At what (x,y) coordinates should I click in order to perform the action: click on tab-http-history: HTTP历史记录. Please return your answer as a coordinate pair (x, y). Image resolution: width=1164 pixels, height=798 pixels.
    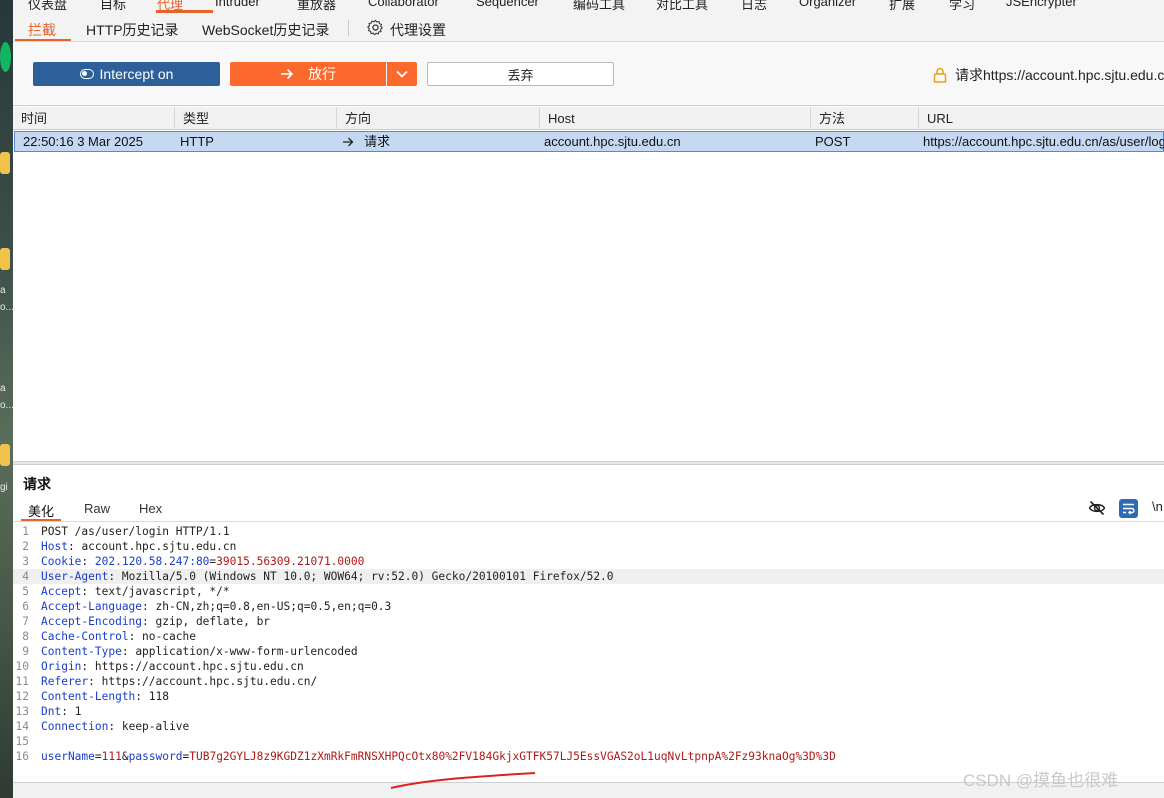
    Looking at the image, I should click on (132, 30).